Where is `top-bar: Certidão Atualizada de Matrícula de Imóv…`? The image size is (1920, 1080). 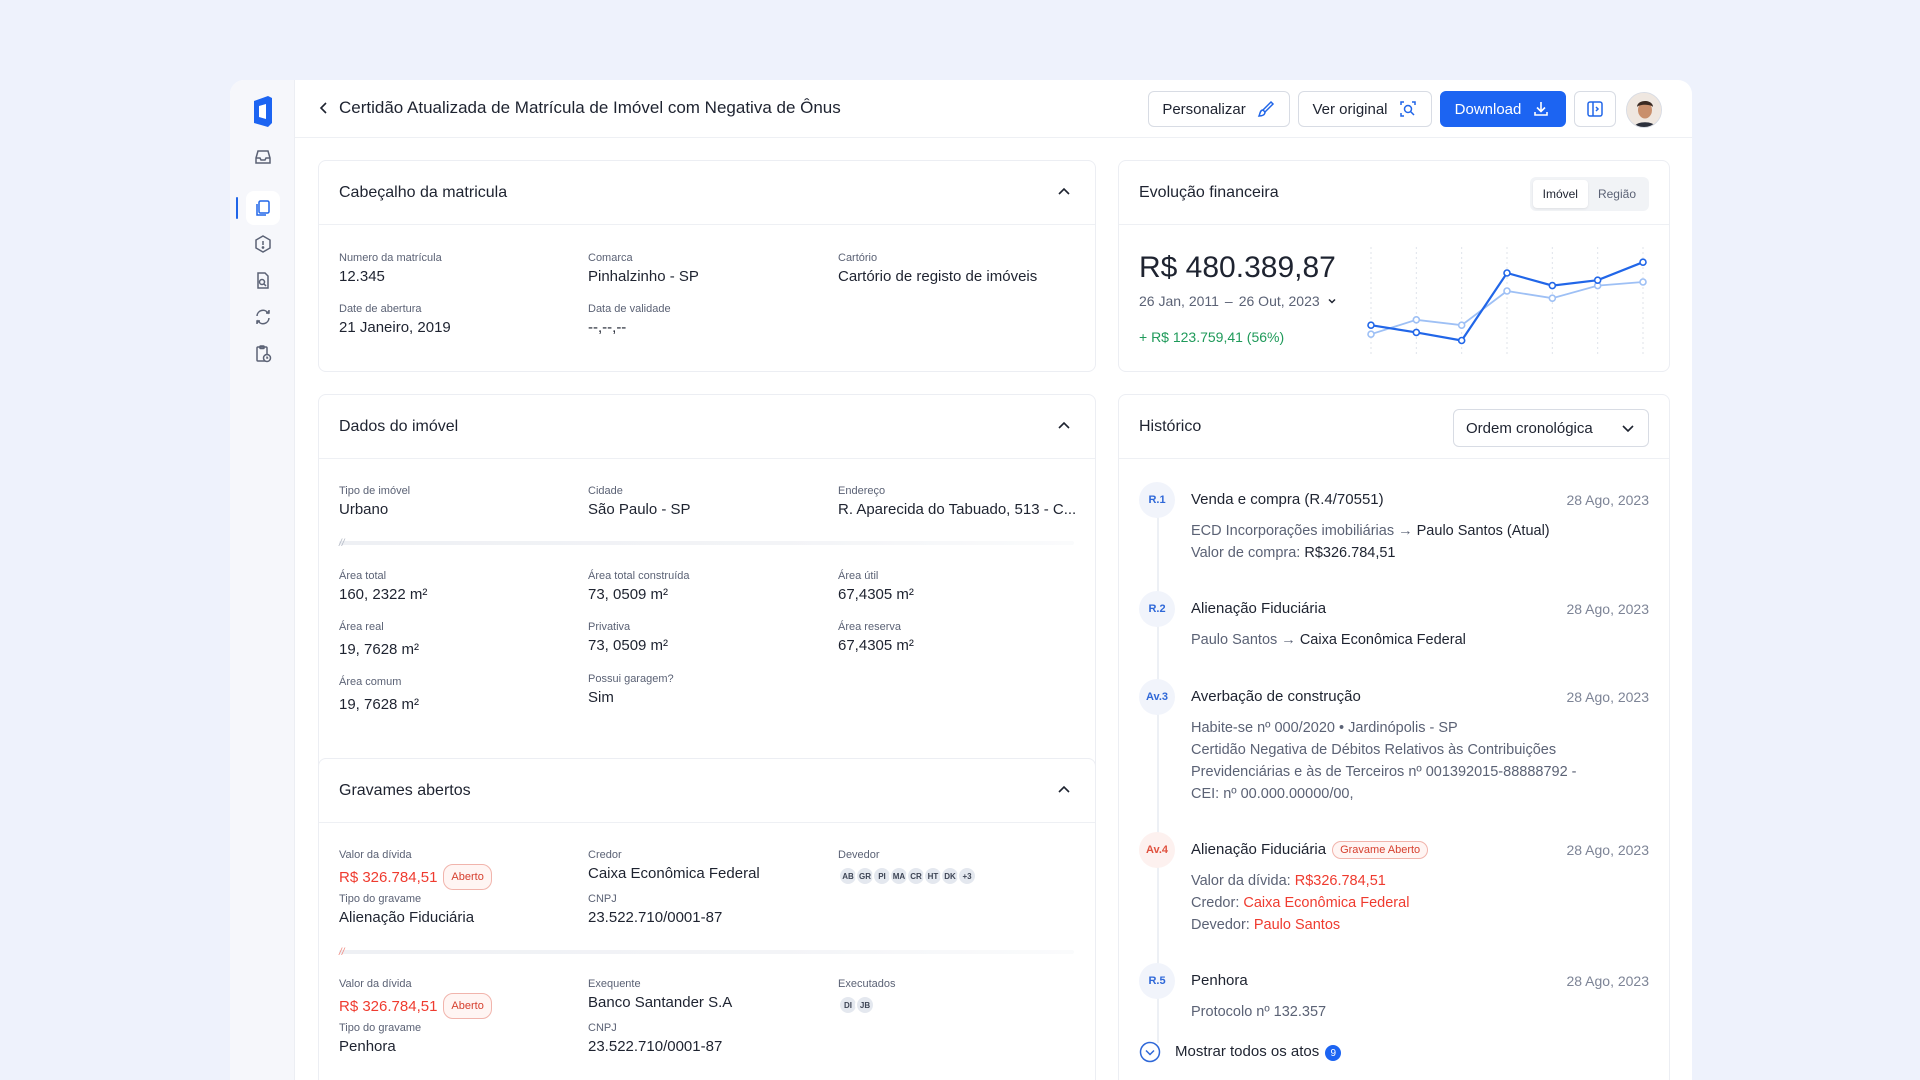
top-bar: Certidão Atualizada de Matrícula de Imóv… is located at coordinates (993, 109).